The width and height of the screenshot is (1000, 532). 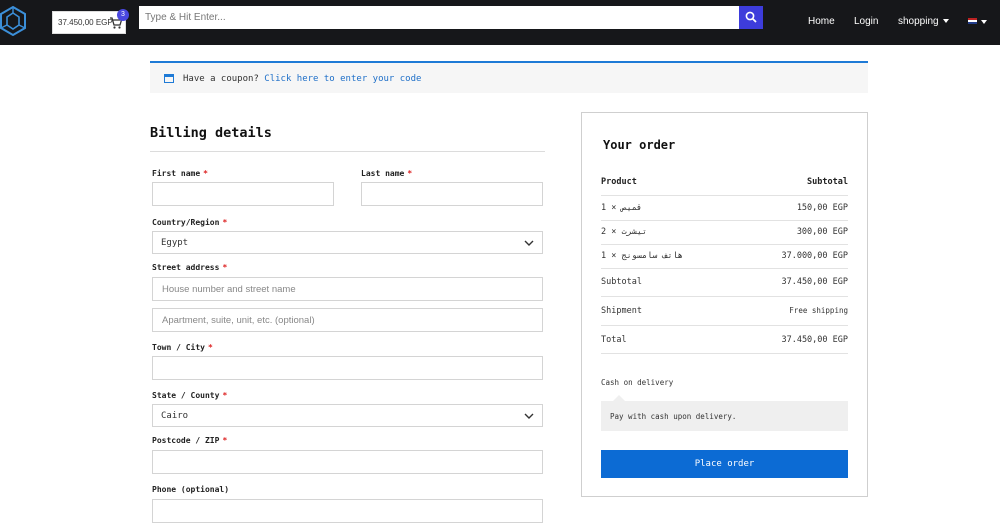 I want to click on language-flag-icon, so click(x=972, y=21).